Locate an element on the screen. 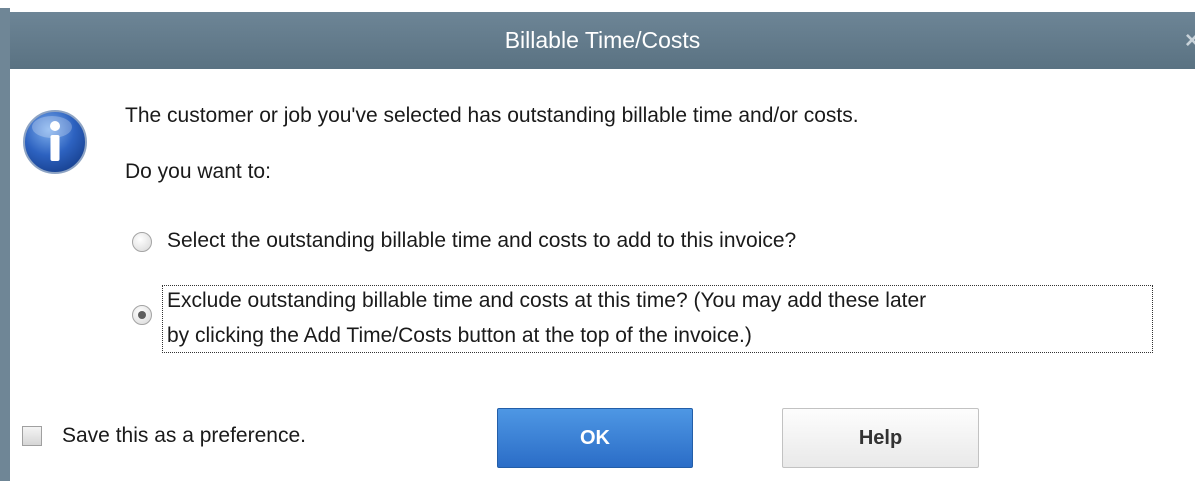 The width and height of the screenshot is (1195, 481). message-line-2: Do you want to: is located at coordinates (198, 171).